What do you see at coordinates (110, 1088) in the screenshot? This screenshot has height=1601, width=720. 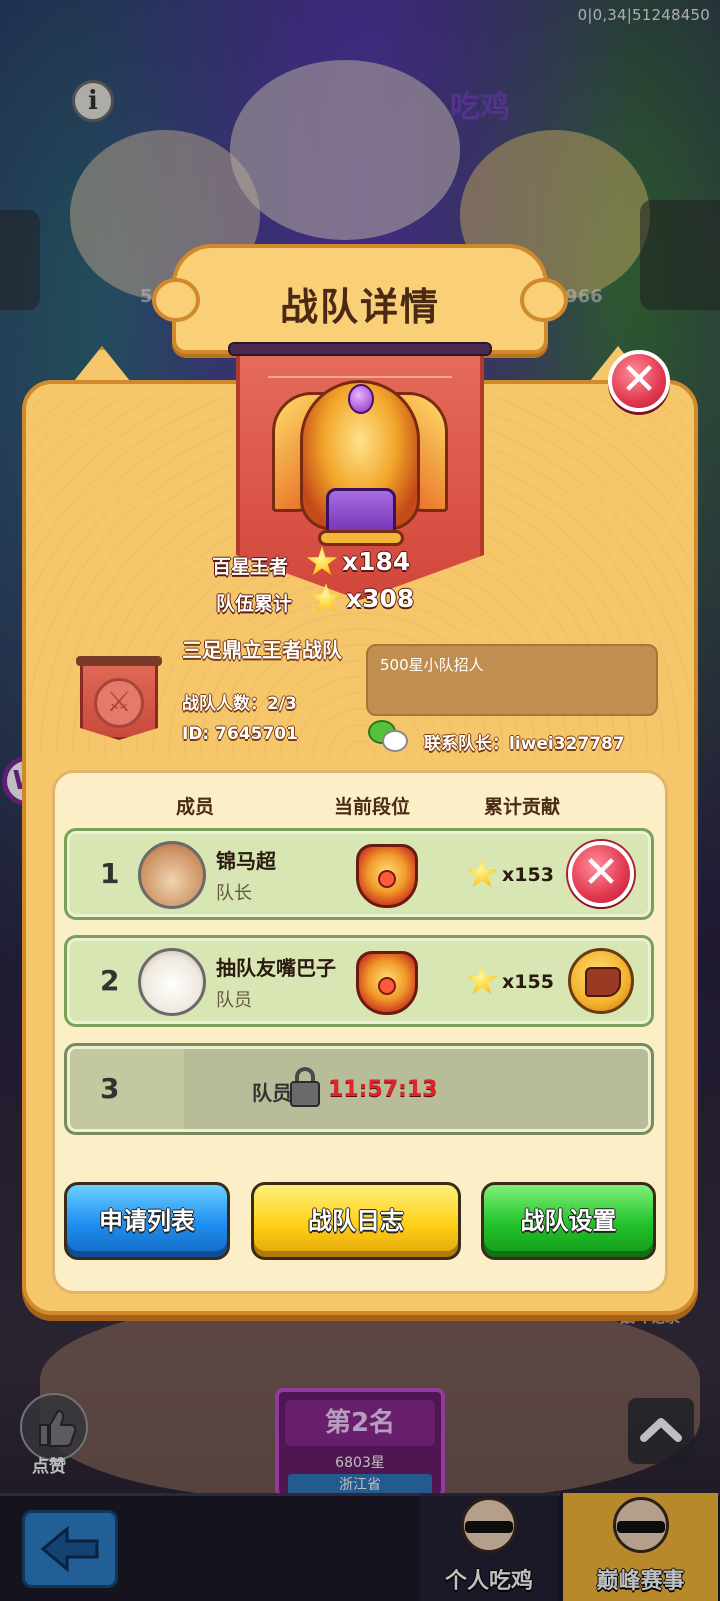 I see `member-index: 3` at bounding box center [110, 1088].